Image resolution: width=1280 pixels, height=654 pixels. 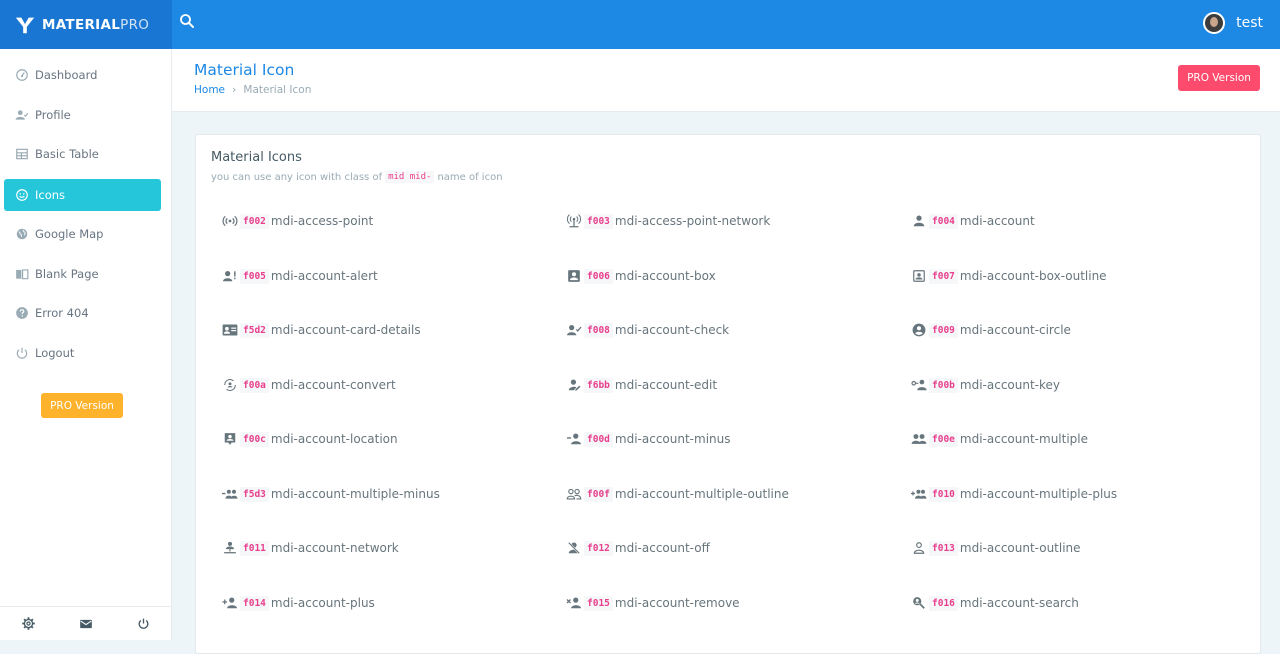 I want to click on sidebar-item-label: Logout, so click(x=55, y=353).